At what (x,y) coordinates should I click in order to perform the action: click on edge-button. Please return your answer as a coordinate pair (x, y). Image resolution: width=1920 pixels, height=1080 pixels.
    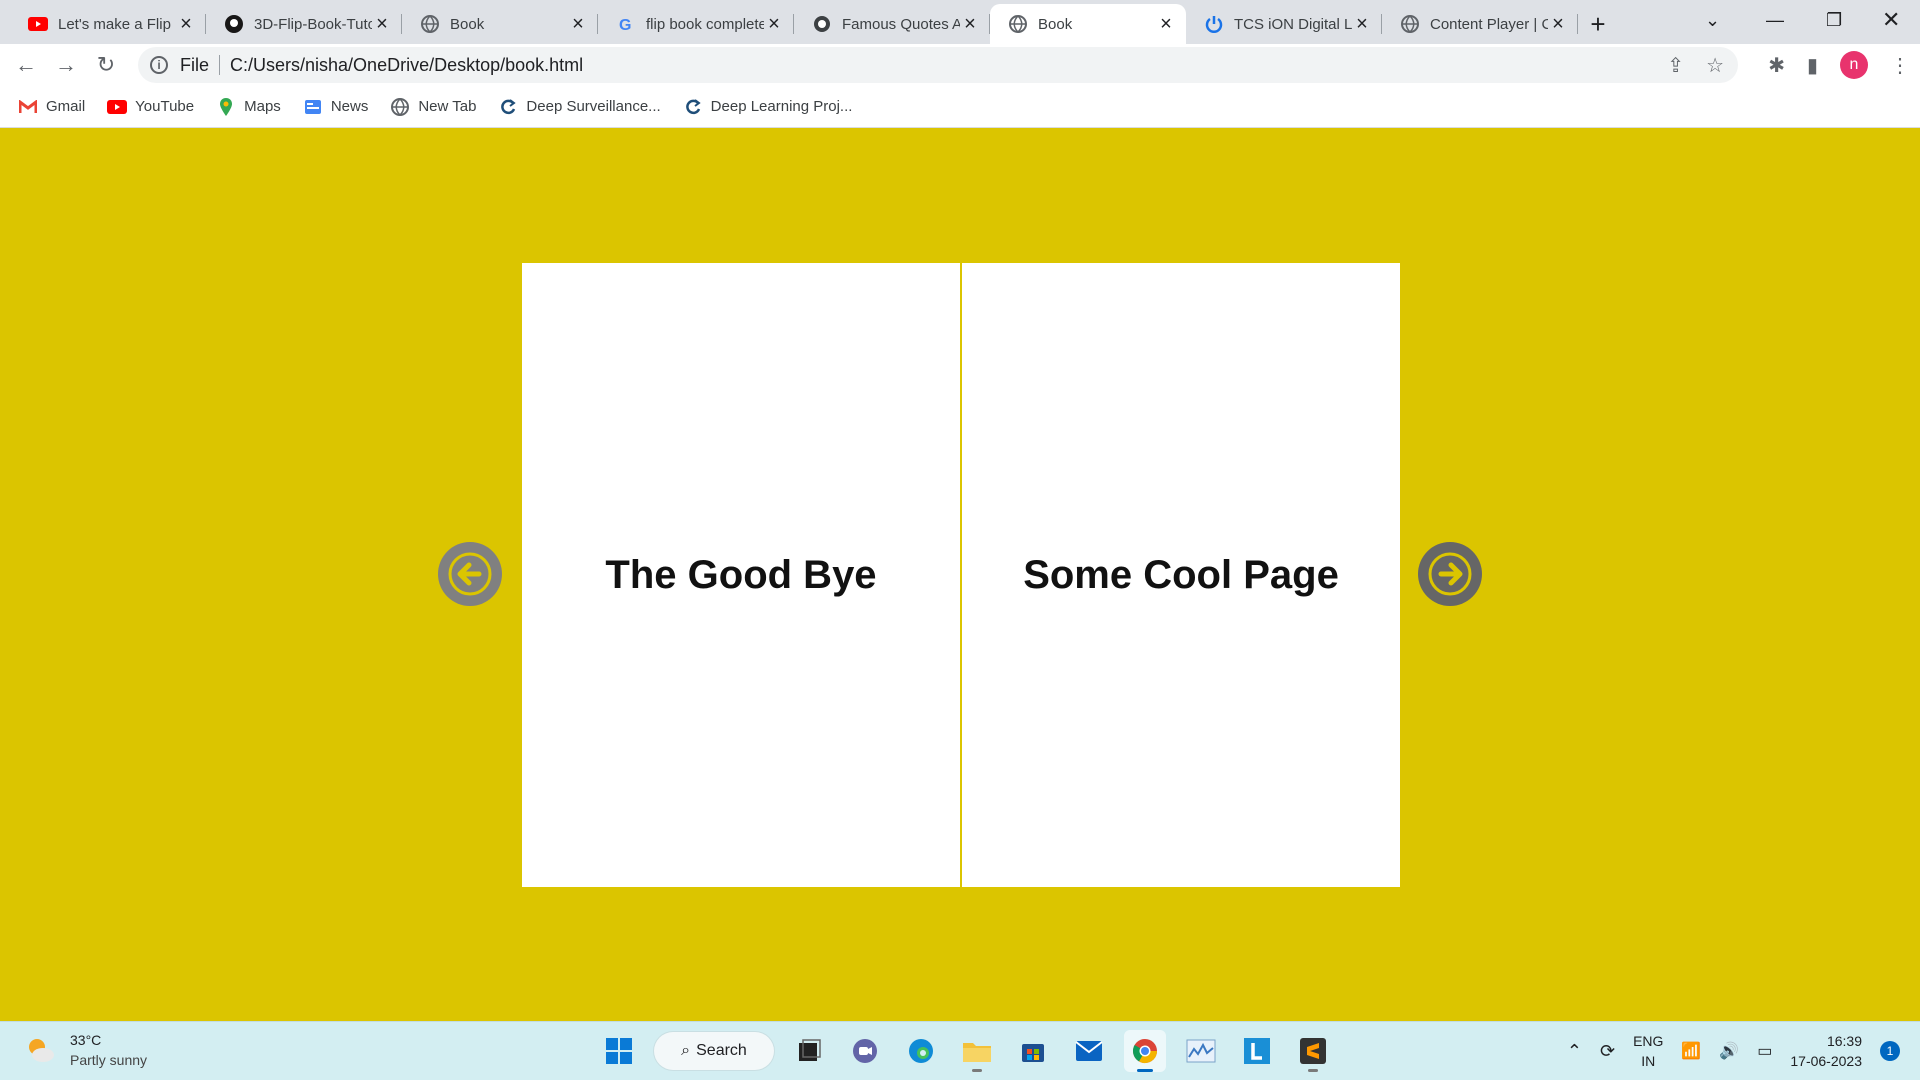
    Looking at the image, I should click on (921, 1051).